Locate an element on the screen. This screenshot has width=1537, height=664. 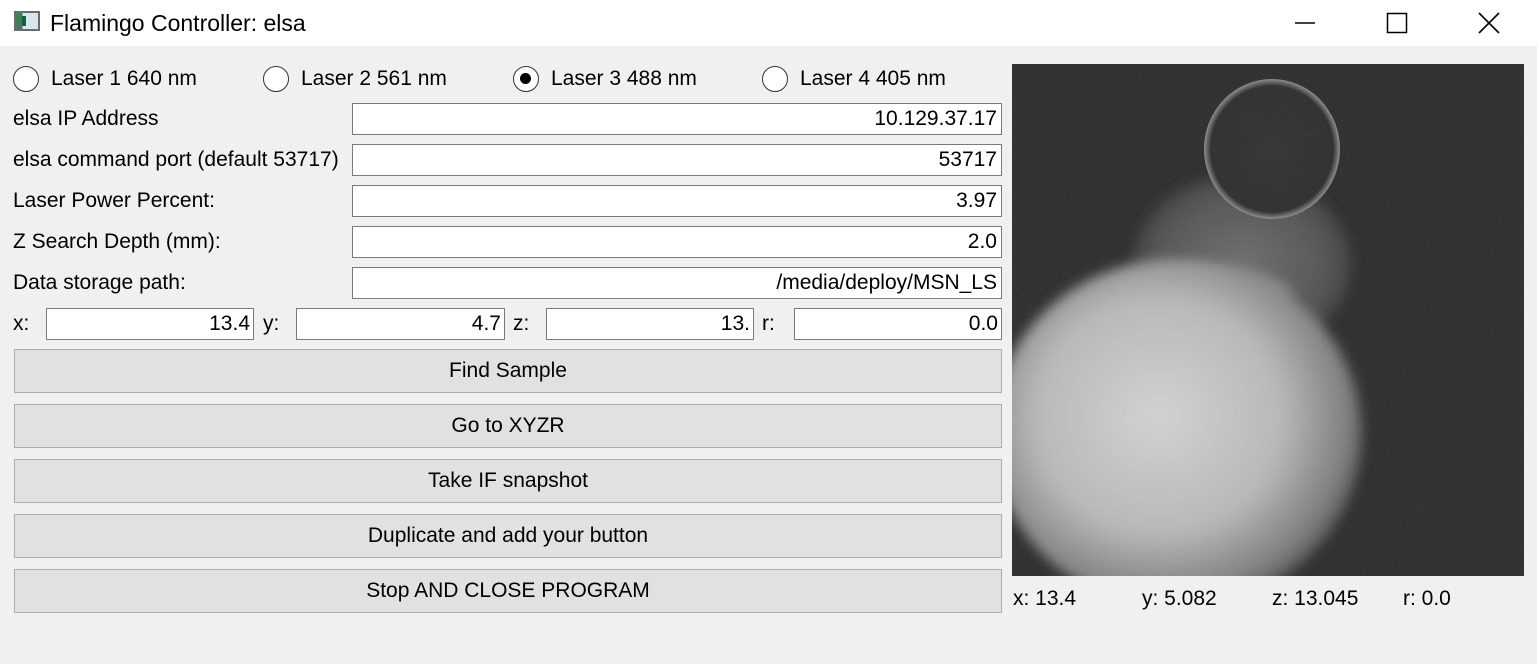
y-label: y: is located at coordinates (271, 323).